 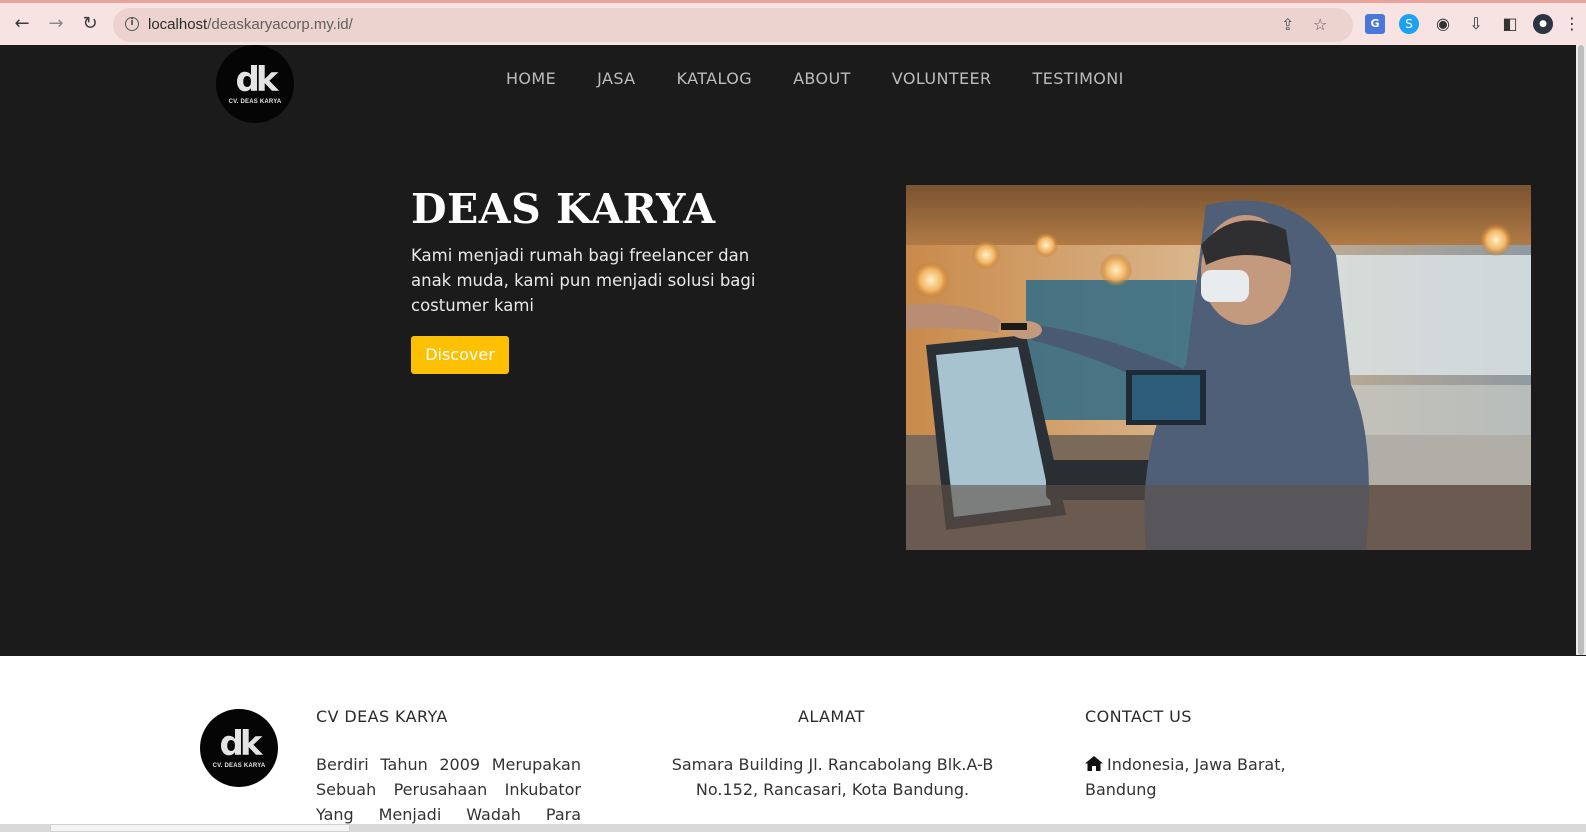 I want to click on nav-volunteer: VOLUNTEER, so click(x=942, y=78).